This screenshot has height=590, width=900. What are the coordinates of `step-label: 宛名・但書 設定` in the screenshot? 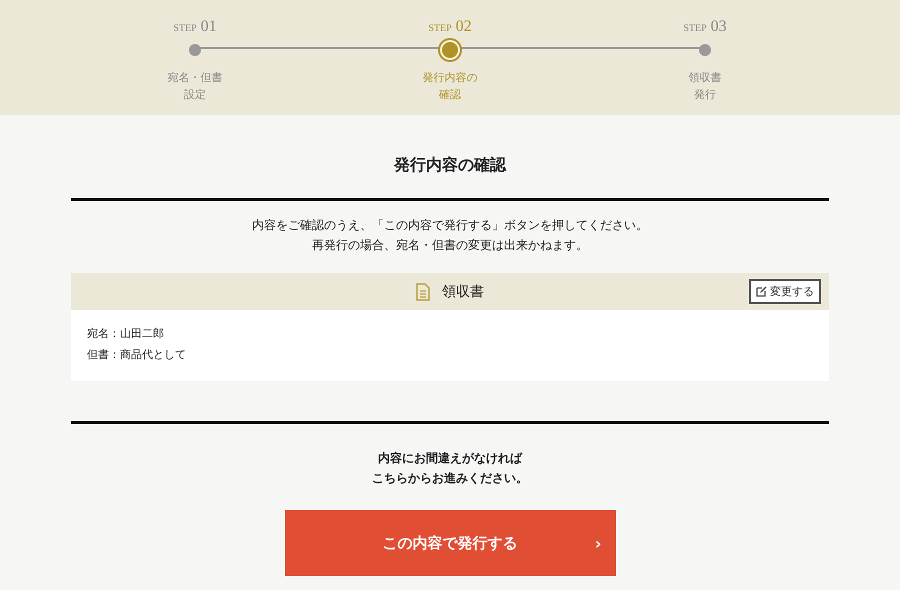 It's located at (195, 86).